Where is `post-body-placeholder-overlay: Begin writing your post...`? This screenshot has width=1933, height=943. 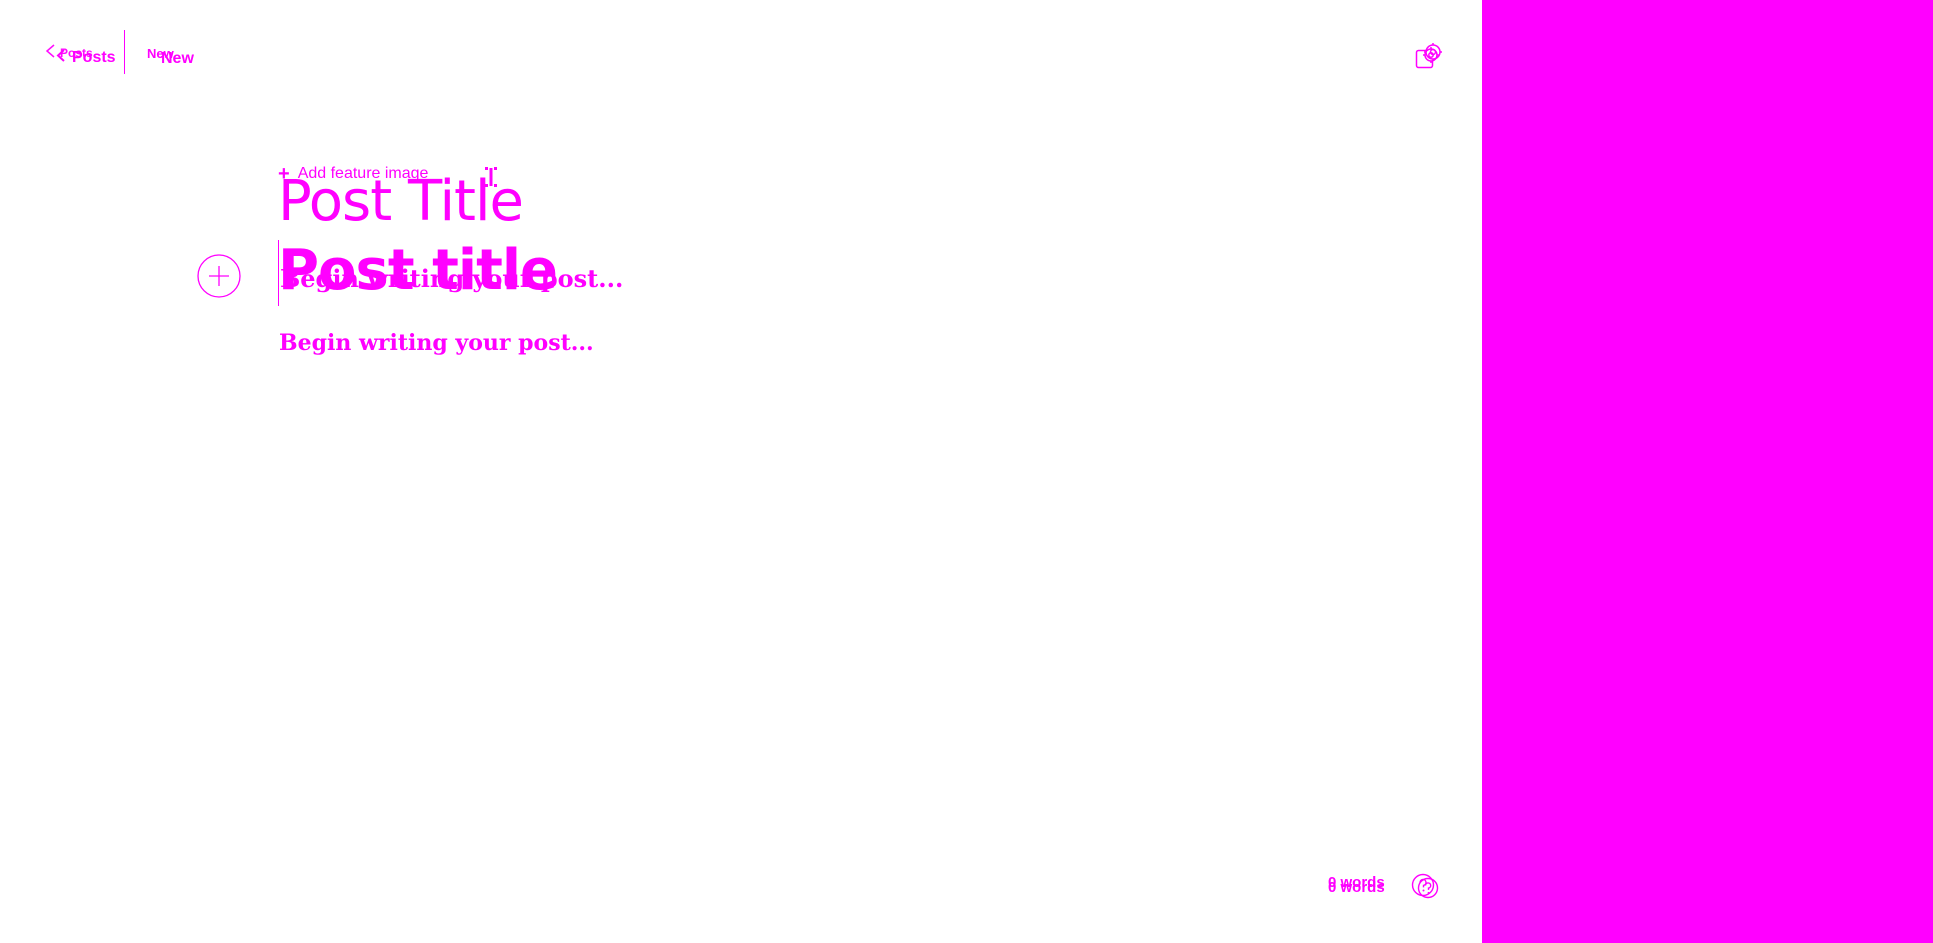 post-body-placeholder-overlay: Begin writing your post... is located at coordinates (451, 278).